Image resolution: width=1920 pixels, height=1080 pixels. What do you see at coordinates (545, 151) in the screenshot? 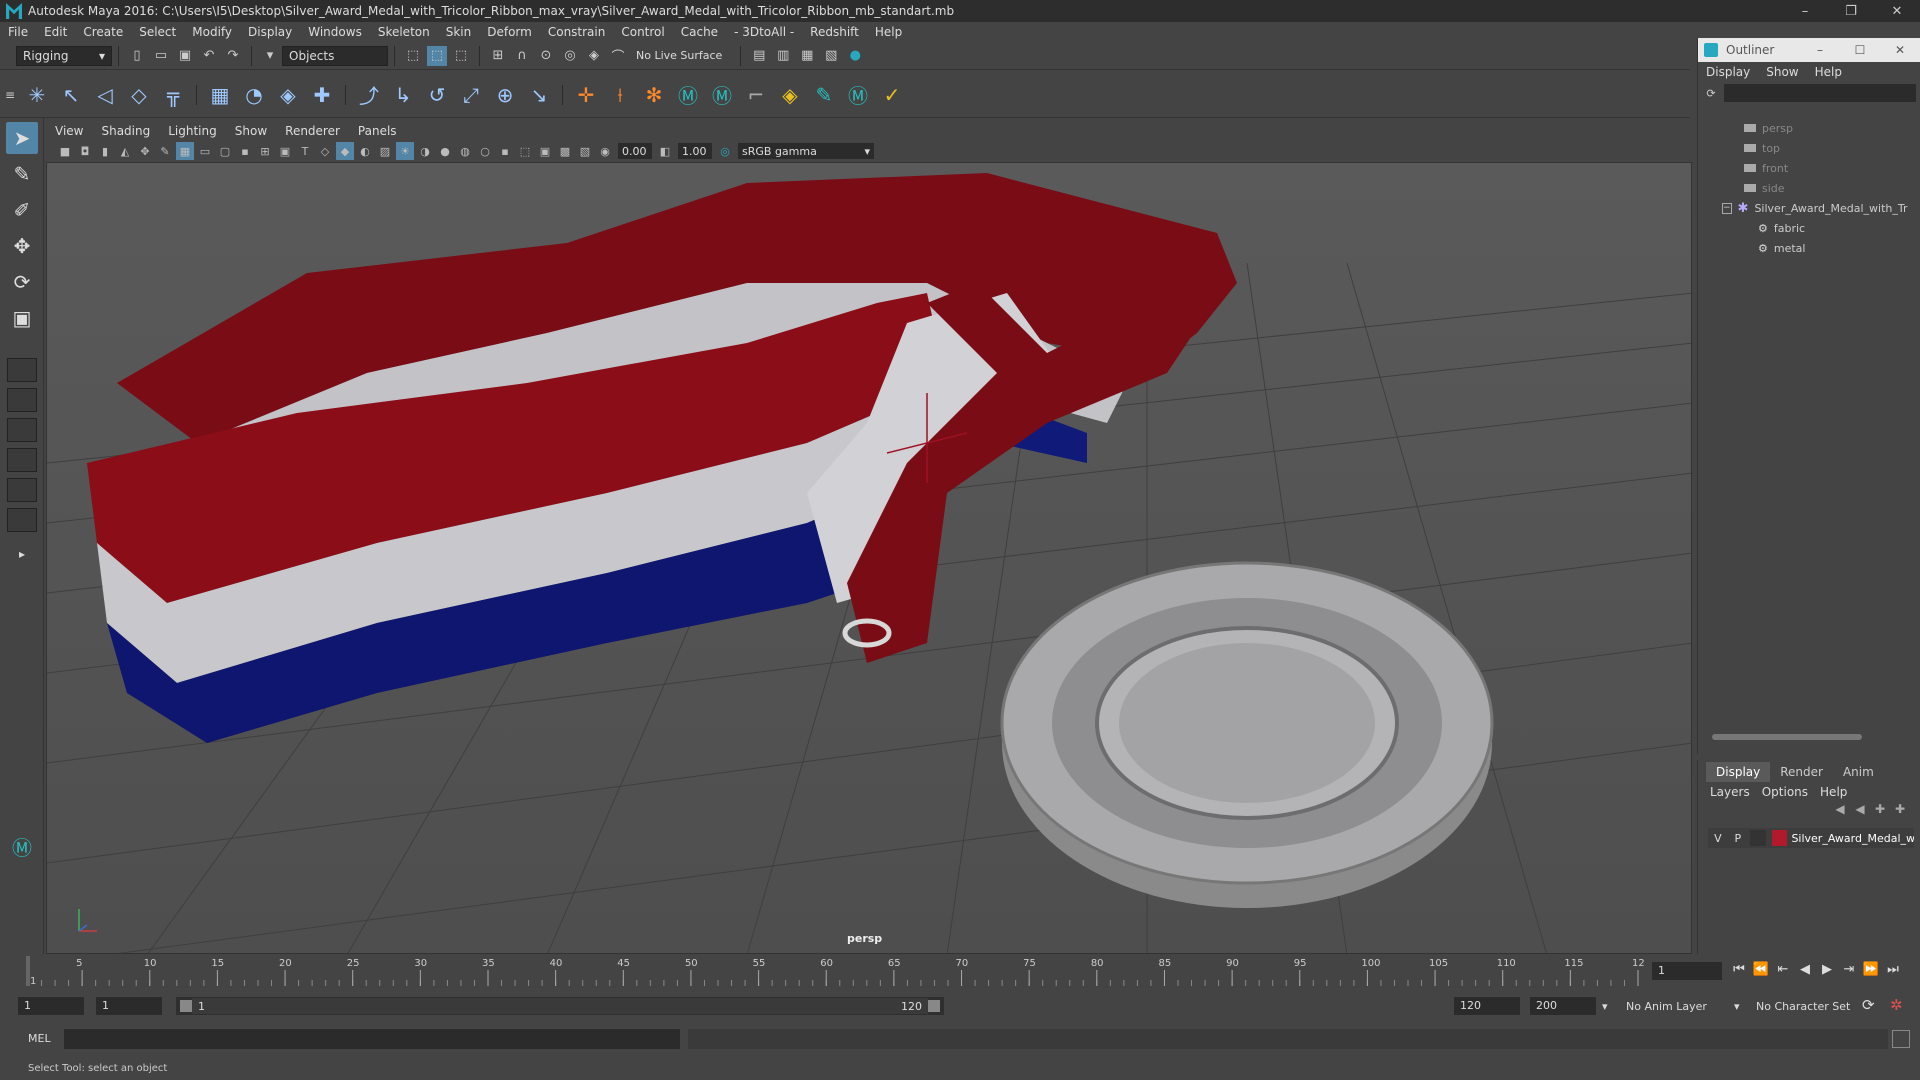
I see `xray-icon: ▣` at bounding box center [545, 151].